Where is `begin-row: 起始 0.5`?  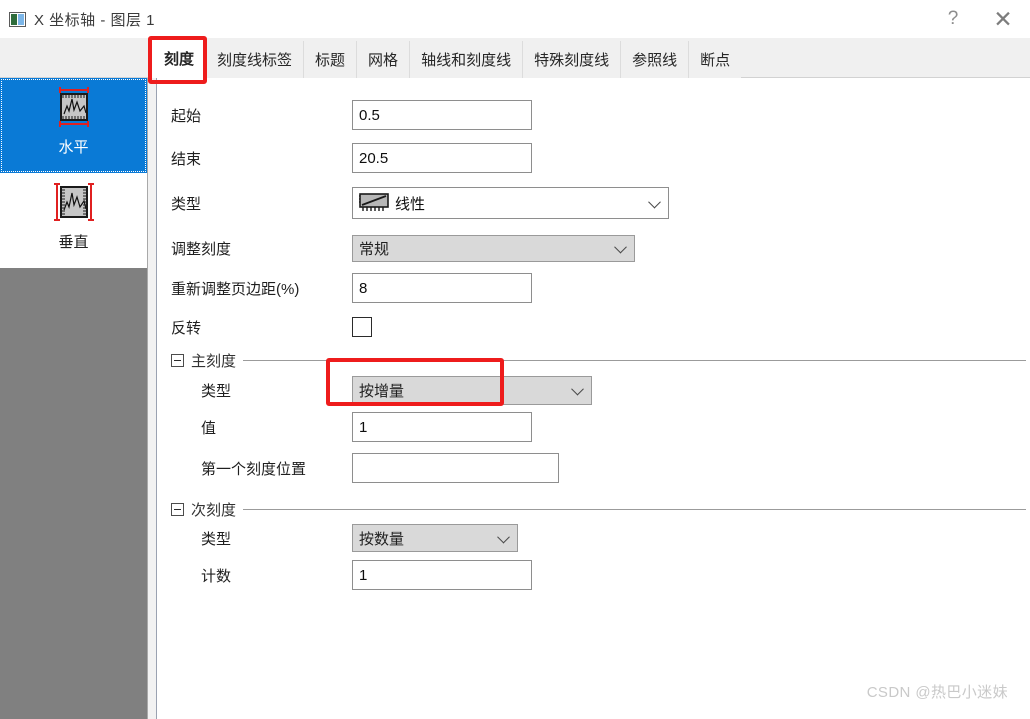 begin-row: 起始 0.5 is located at coordinates (351, 115).